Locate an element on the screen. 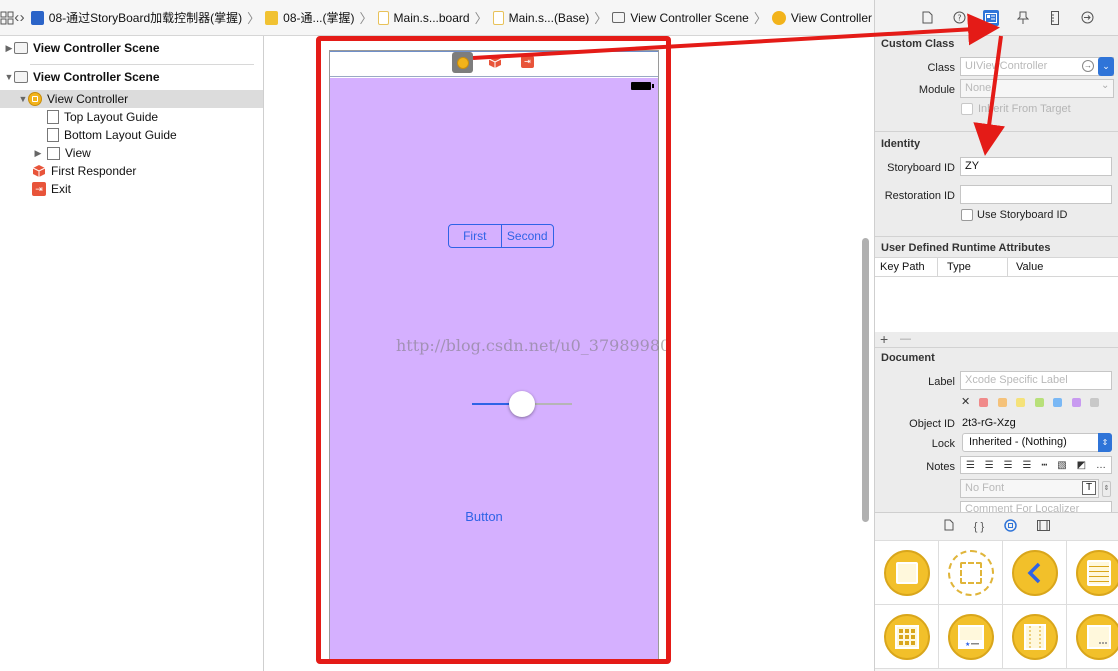 This screenshot has height=671, width=1118. custom-class-header: Custom Class is located at coordinates (918, 44).